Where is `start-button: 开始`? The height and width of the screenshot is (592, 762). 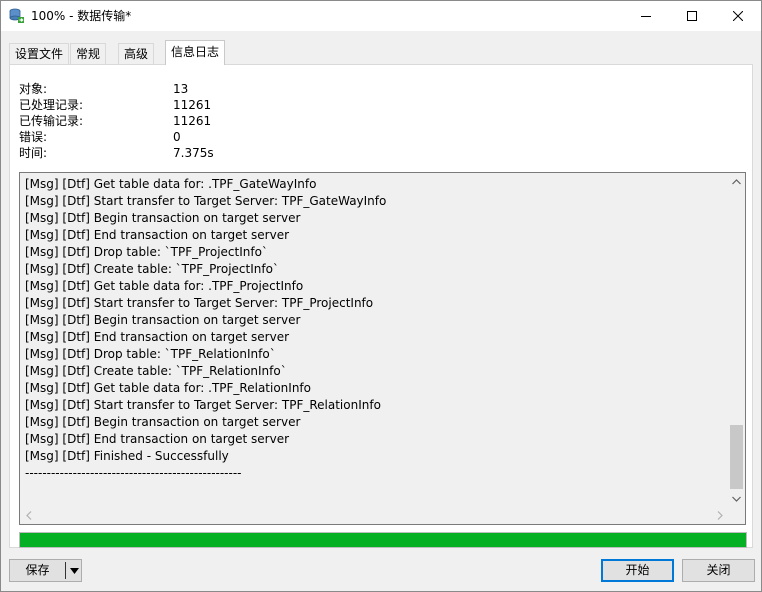 start-button: 开始 is located at coordinates (637, 570).